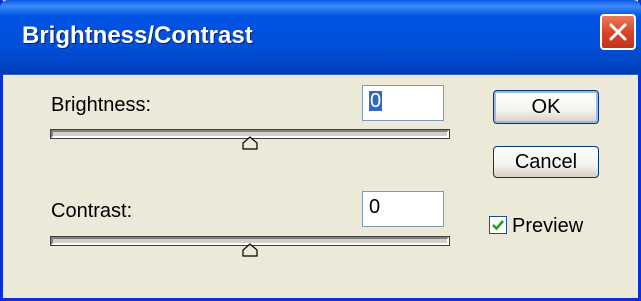 The height and width of the screenshot is (301, 641). What do you see at coordinates (101, 105) in the screenshot?
I see `brightness-label: Brightness:` at bounding box center [101, 105].